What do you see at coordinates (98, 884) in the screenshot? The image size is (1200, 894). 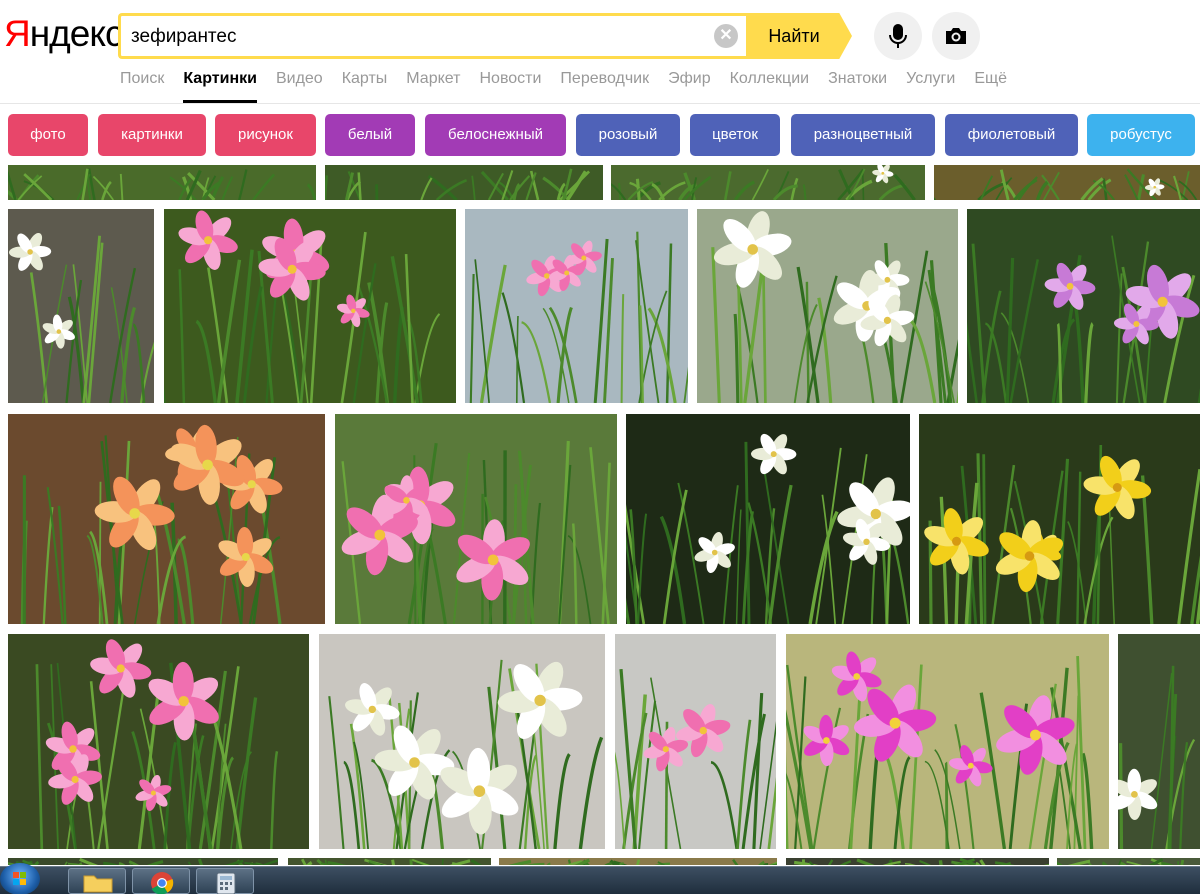 I see `folder-icon` at bounding box center [98, 884].